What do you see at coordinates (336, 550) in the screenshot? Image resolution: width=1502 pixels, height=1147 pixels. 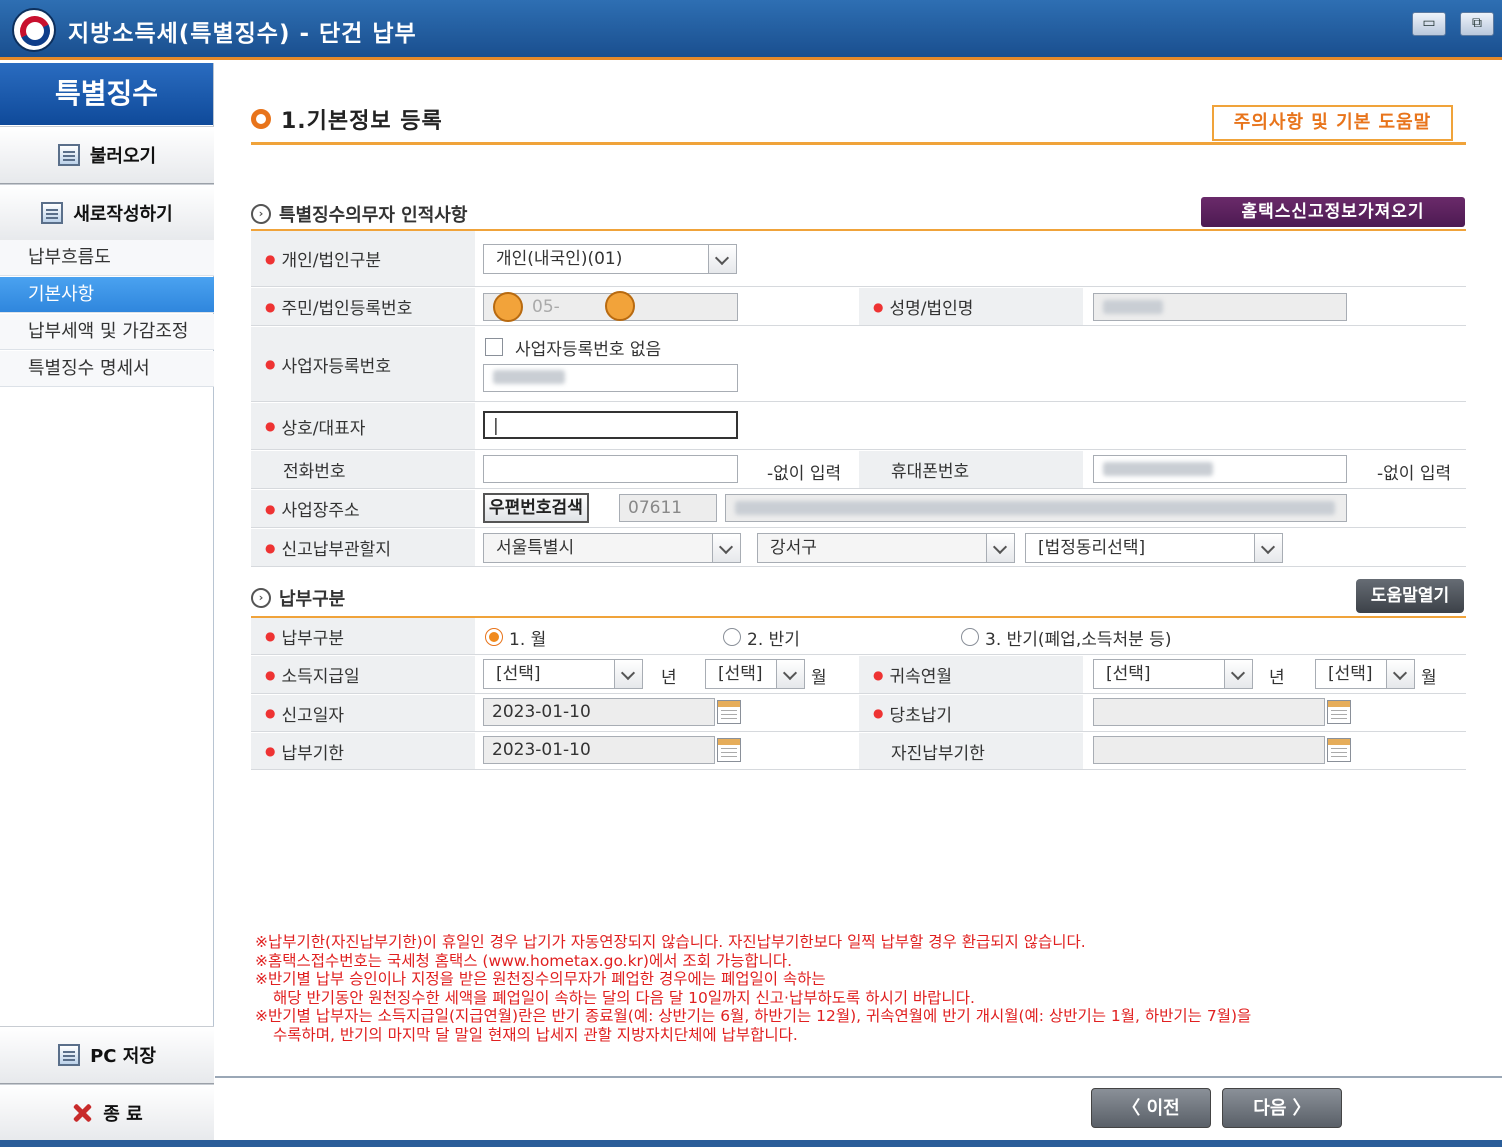 I see `jurisdiction-label: 신고납부관할지` at bounding box center [336, 550].